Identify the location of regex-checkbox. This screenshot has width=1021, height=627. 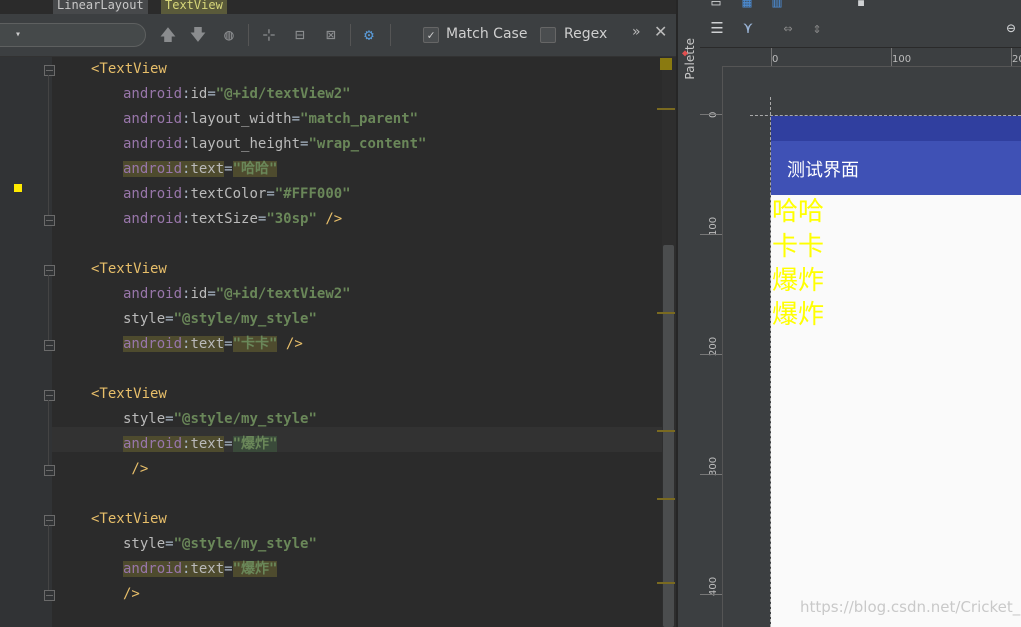
(548, 35).